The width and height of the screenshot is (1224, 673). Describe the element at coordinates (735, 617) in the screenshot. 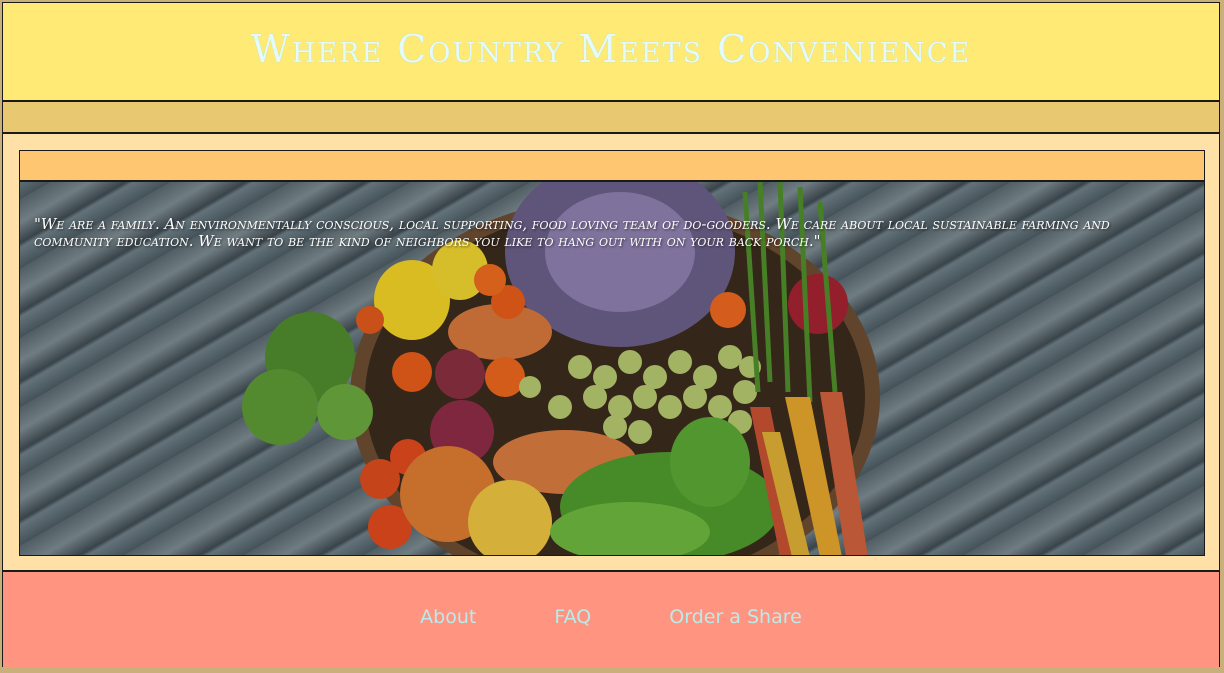

I see `nav-link-order-a-share: Order a Share` at that location.